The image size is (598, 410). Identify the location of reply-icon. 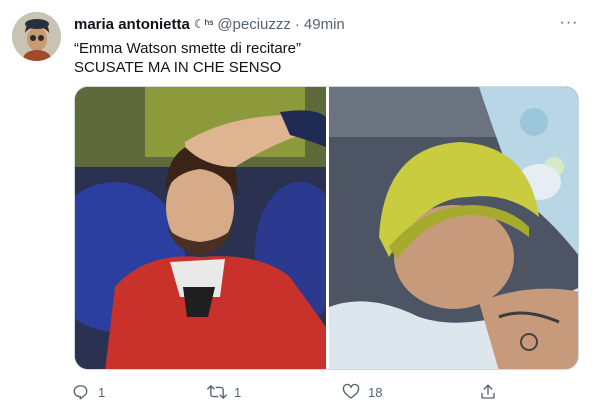
(81, 392).